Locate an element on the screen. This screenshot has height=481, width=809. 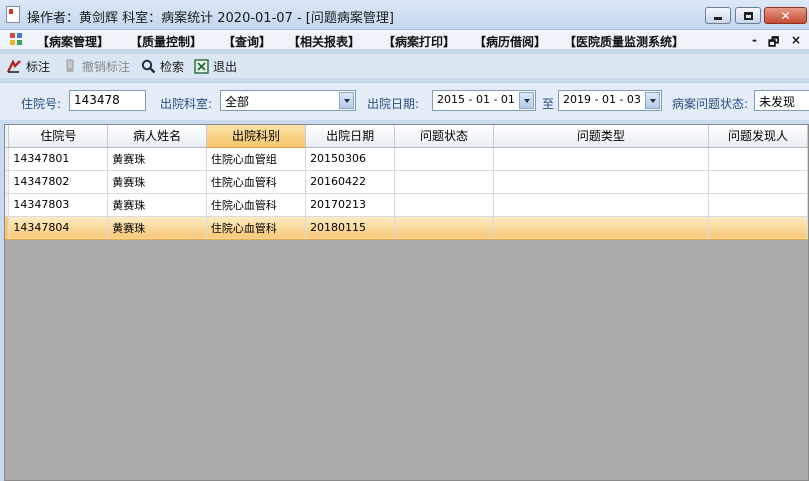
admission-no-label: 住院号: is located at coordinates (41, 104).